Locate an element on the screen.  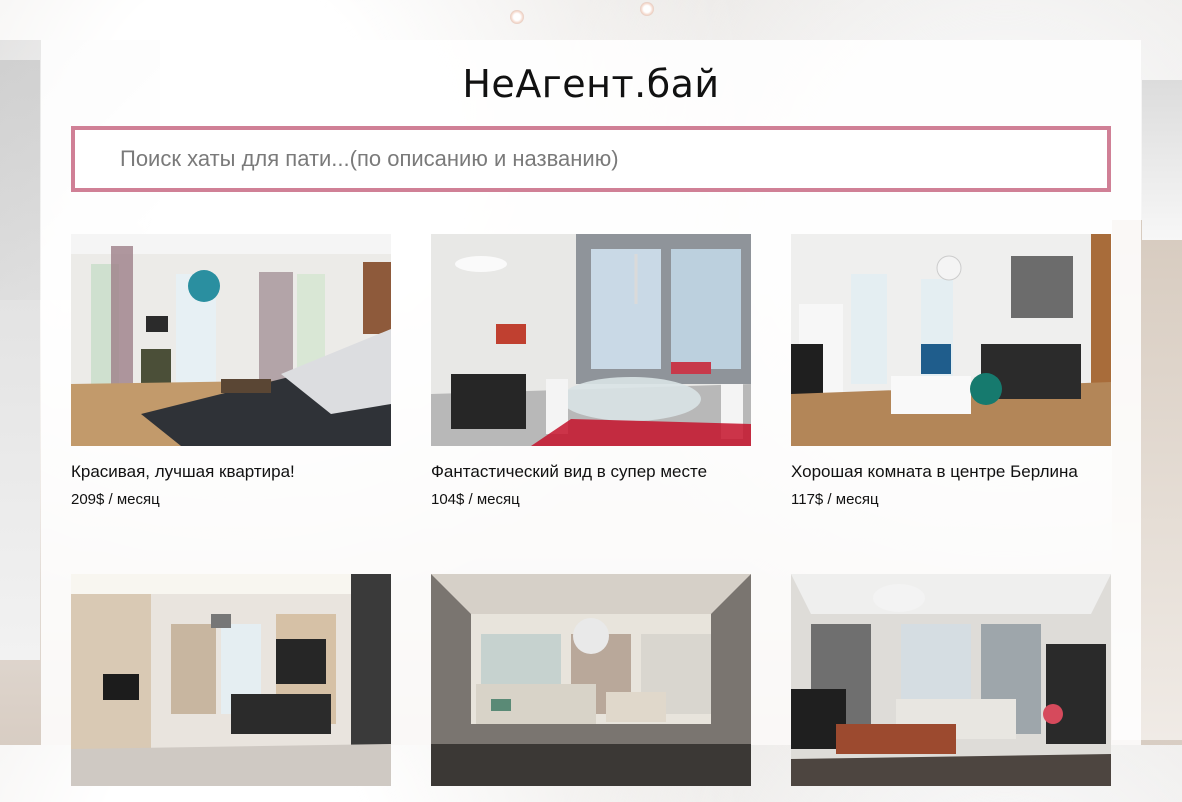
background-window-right is located at coordinates (1162, 160).